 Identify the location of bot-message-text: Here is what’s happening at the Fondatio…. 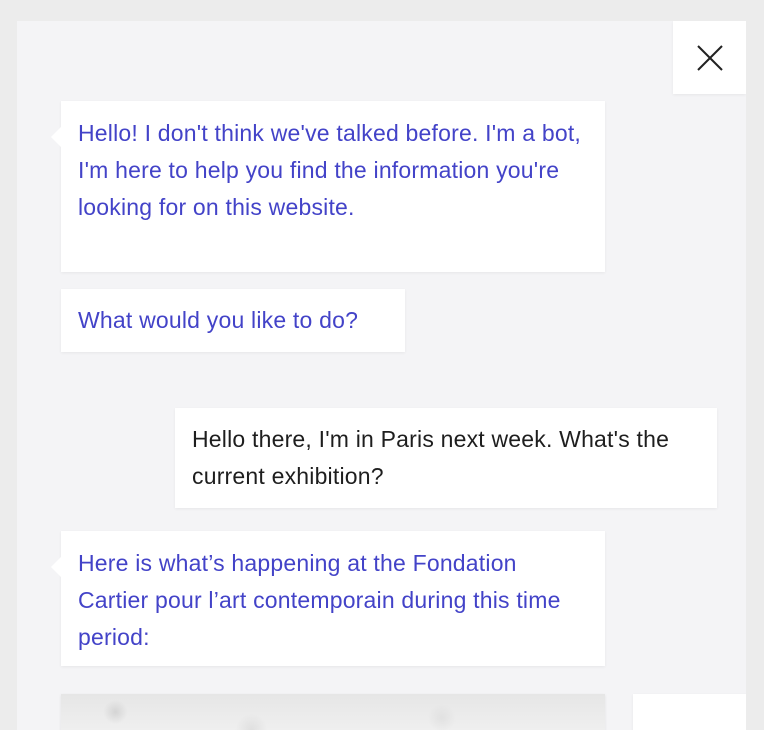
(319, 600).